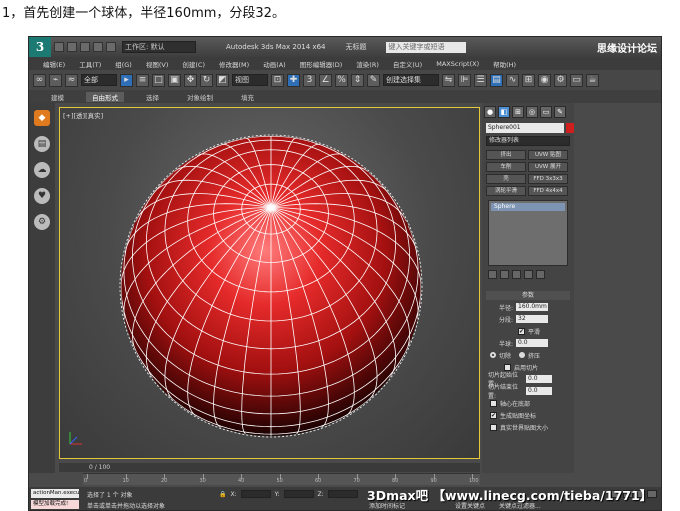  I want to click on ffd333-button: FFD 3x3x3, so click(548, 179).